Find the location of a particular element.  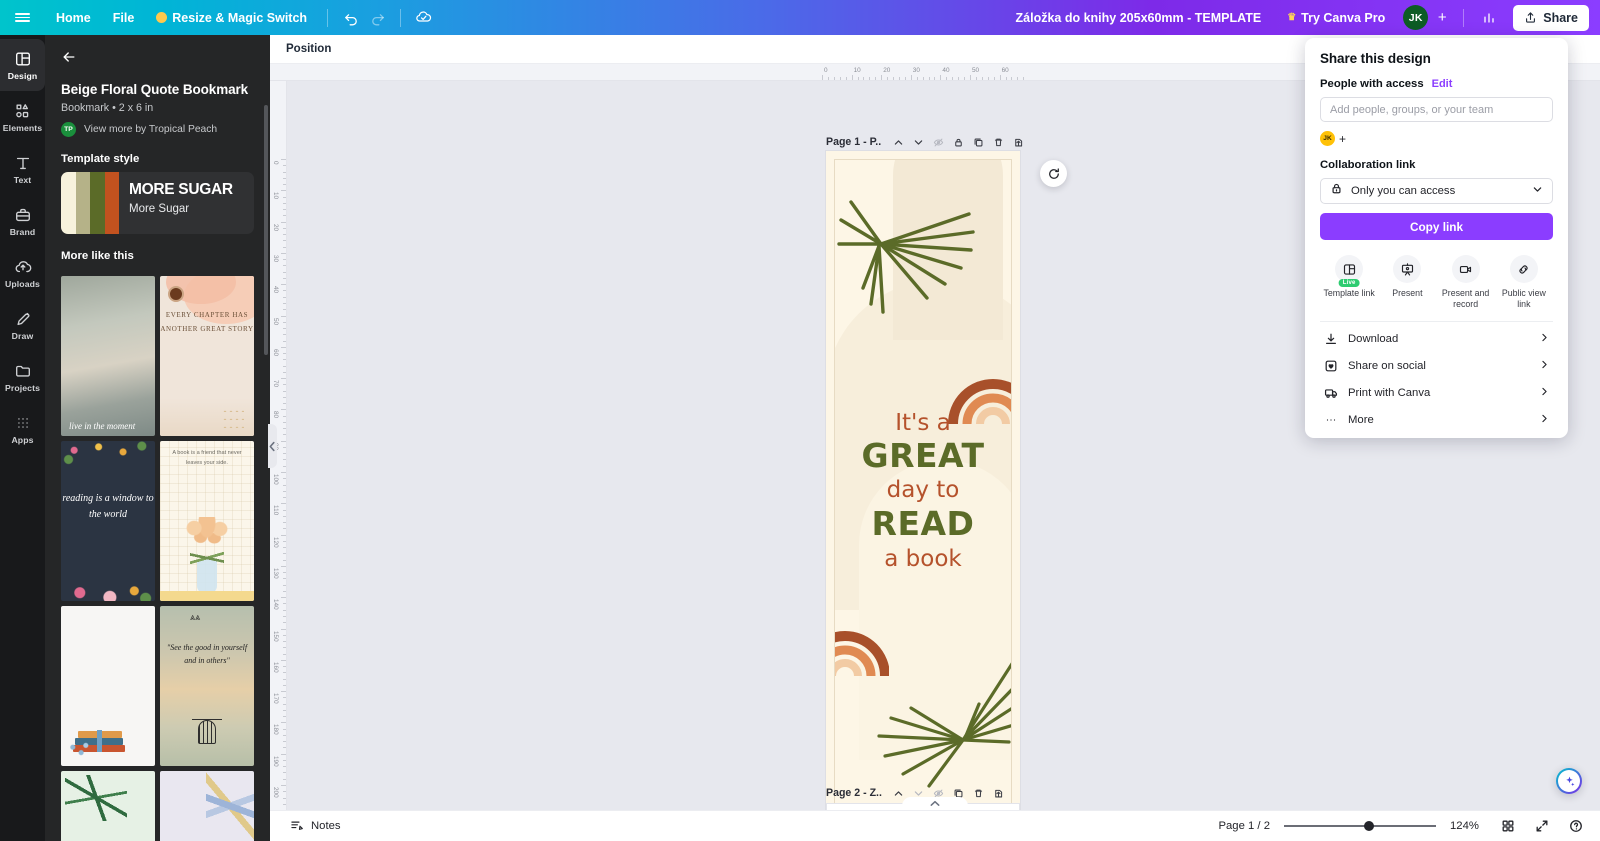

list-item is located at coordinates (108, 686).